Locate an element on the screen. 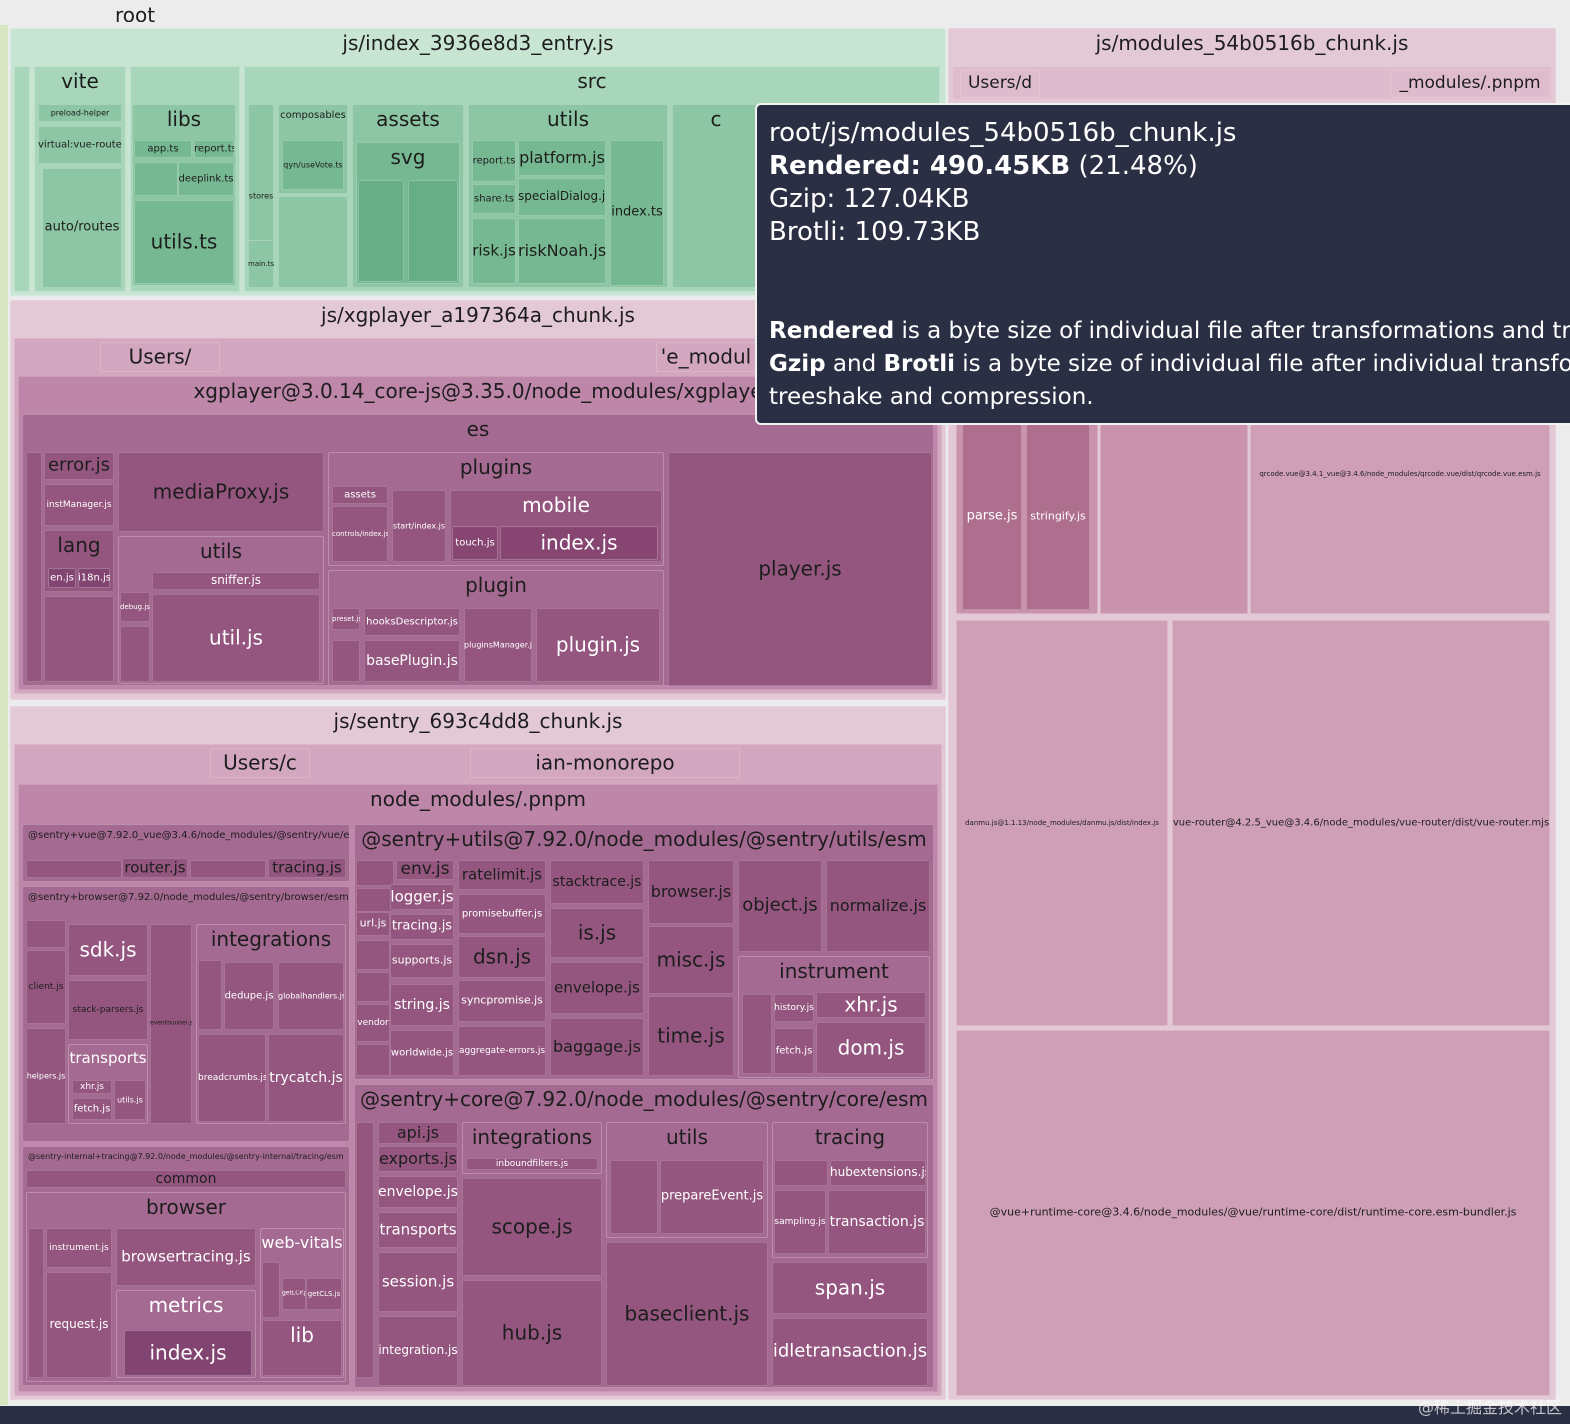 Image resolution: width=1570 pixels, height=1424 pixels. entry-misc-column is located at coordinates (22, 179).